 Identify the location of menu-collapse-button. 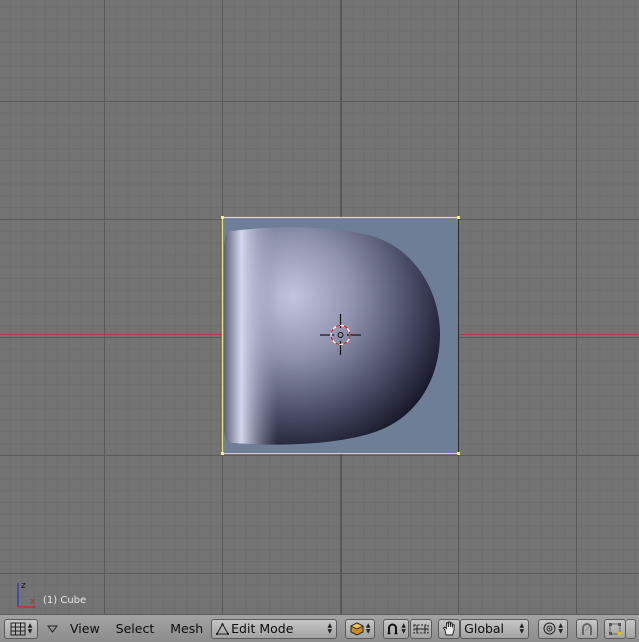
(52, 629).